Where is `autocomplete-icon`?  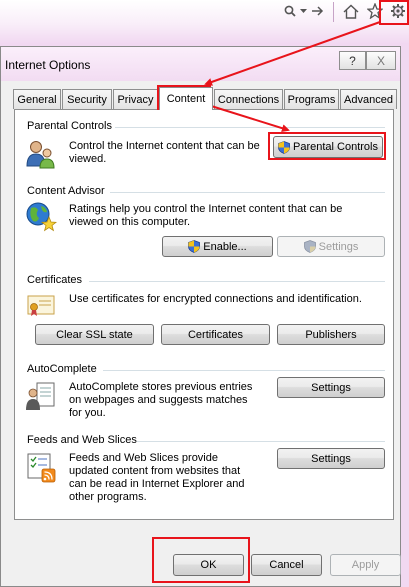
autocomplete-icon is located at coordinates (40, 396).